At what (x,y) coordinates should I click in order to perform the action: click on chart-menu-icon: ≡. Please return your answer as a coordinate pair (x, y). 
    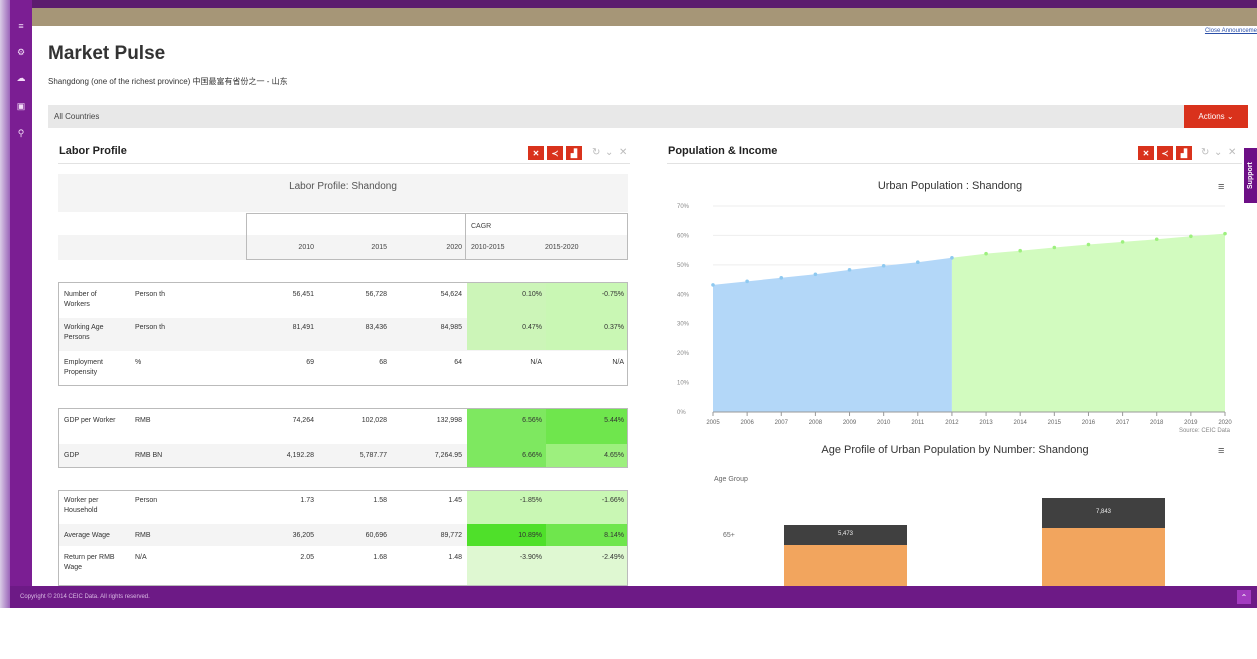
    Looking at the image, I should click on (1221, 451).